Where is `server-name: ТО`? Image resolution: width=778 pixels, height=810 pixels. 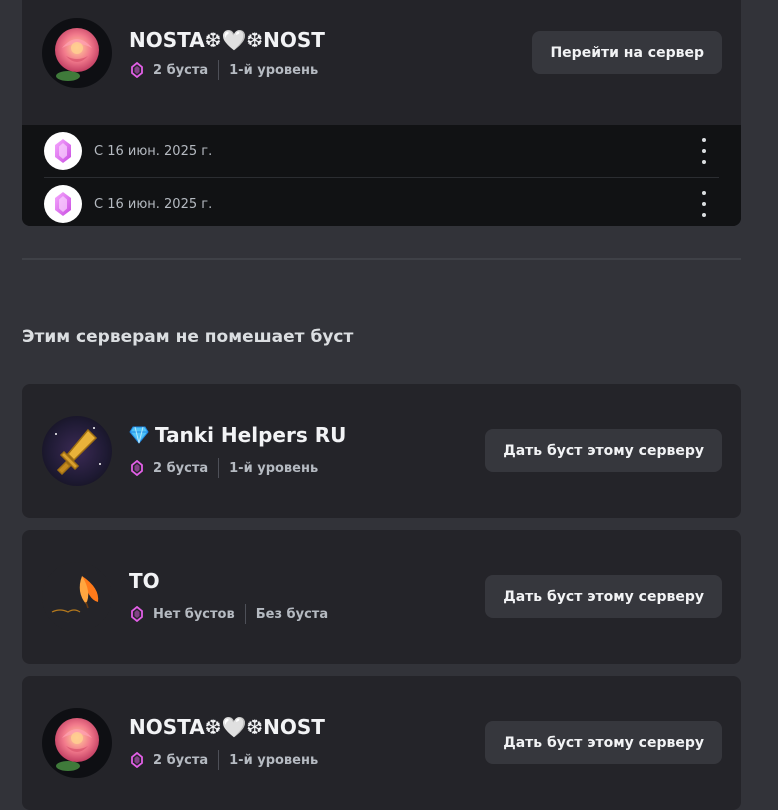
server-name: ТО is located at coordinates (144, 581).